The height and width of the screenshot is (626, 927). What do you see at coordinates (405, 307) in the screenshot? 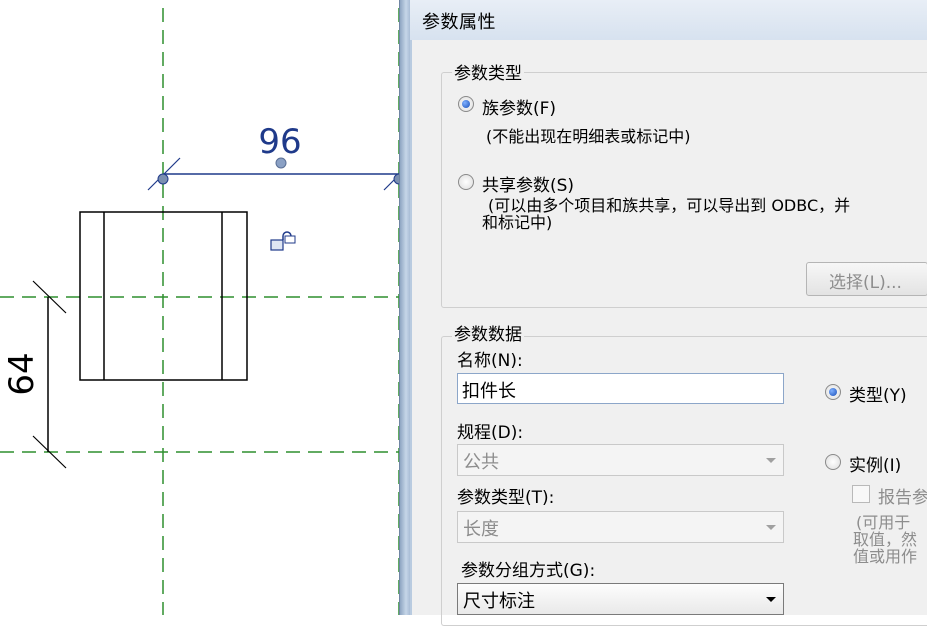
I see `dialog-frame` at bounding box center [405, 307].